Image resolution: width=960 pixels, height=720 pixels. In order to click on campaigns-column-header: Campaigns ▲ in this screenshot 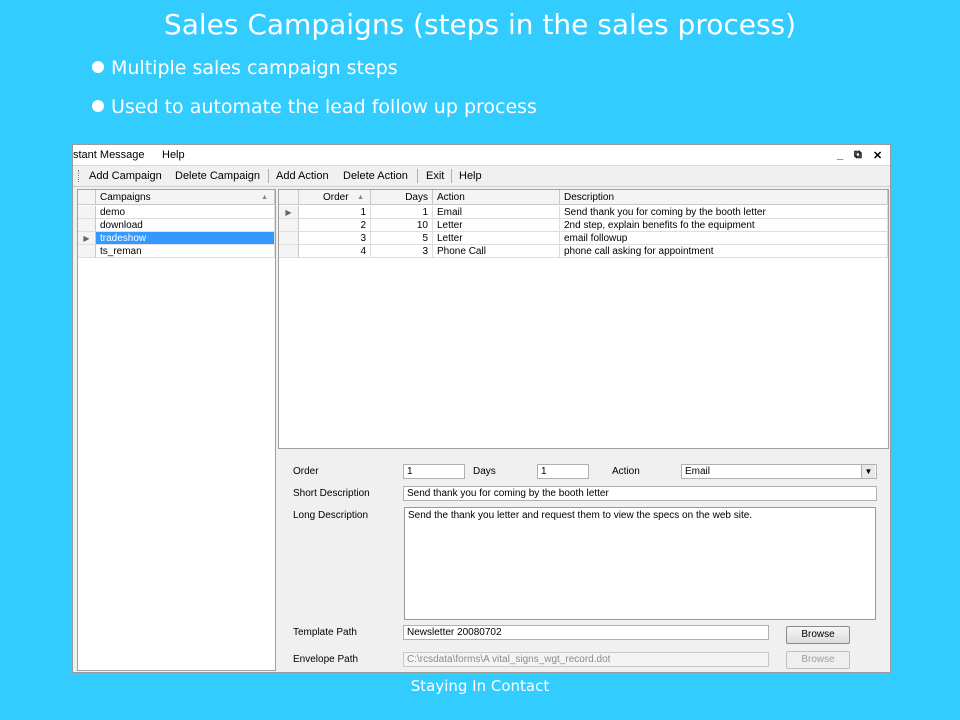, I will do `click(185, 197)`.